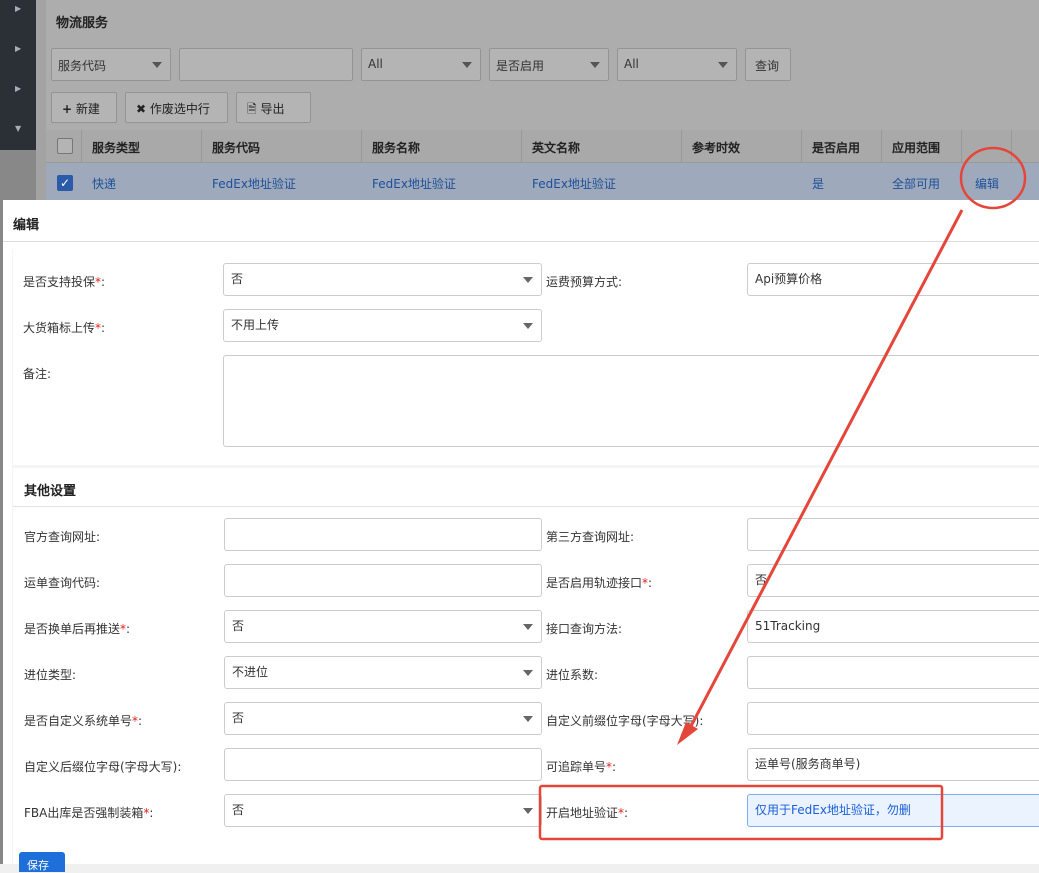 The image size is (1039, 873). I want to click on export-button: 🗎 导出, so click(273, 107).